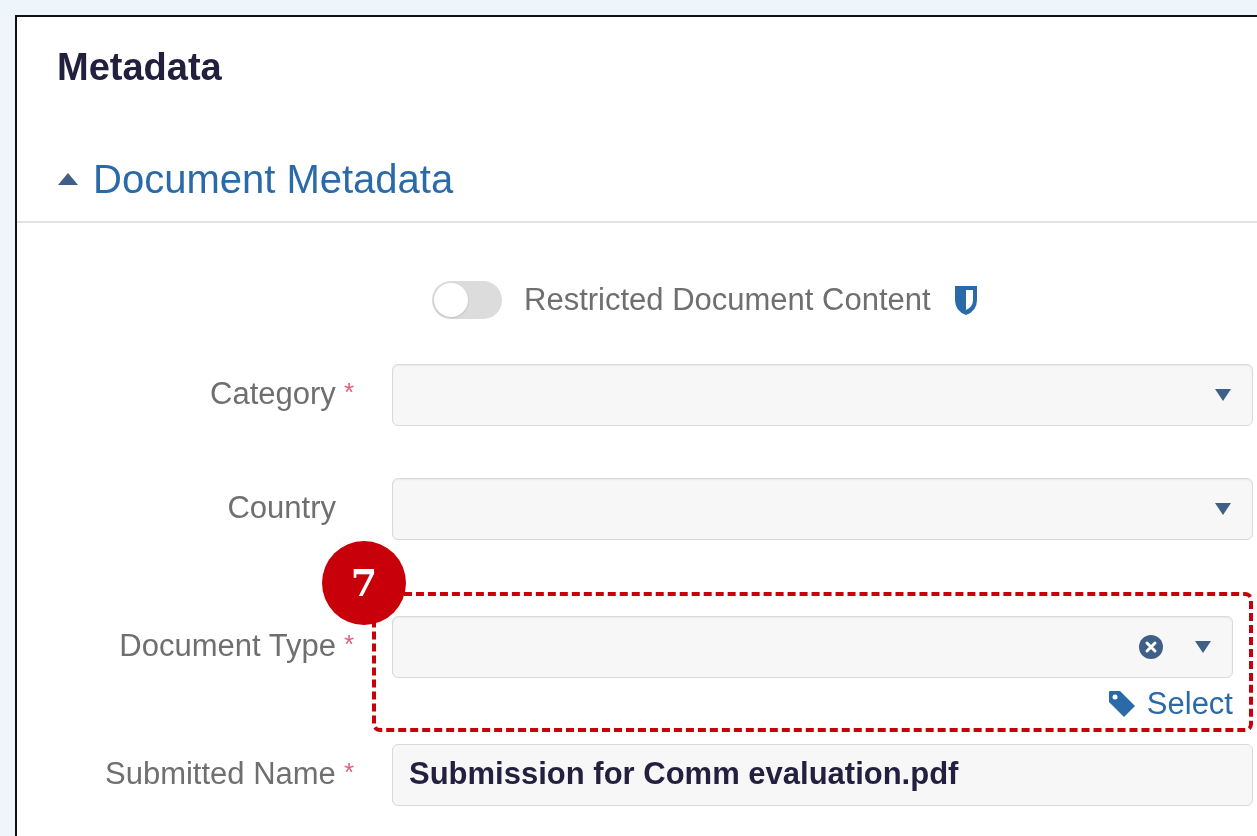  What do you see at coordinates (467, 300) in the screenshot?
I see `toggle-switch` at bounding box center [467, 300].